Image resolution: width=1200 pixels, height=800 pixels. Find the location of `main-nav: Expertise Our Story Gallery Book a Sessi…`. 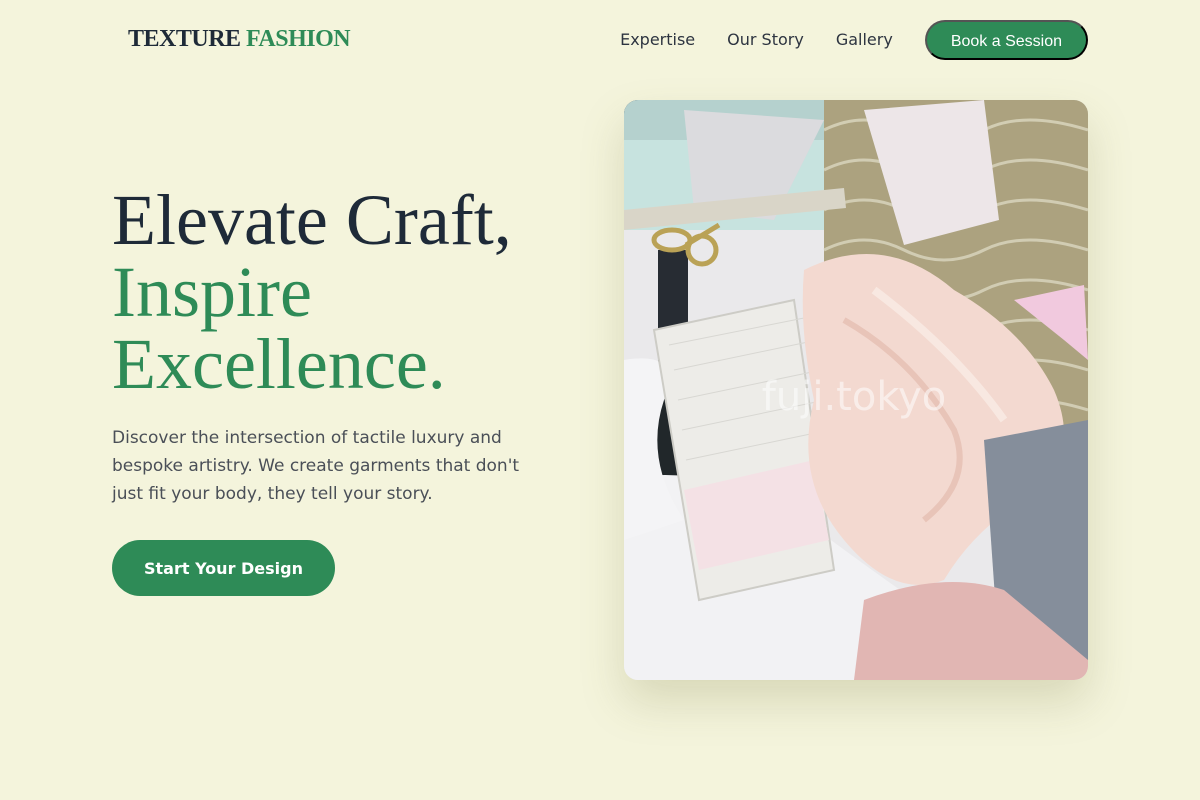

main-nav: Expertise Our Story Gallery Book a Sessi… is located at coordinates (854, 40).